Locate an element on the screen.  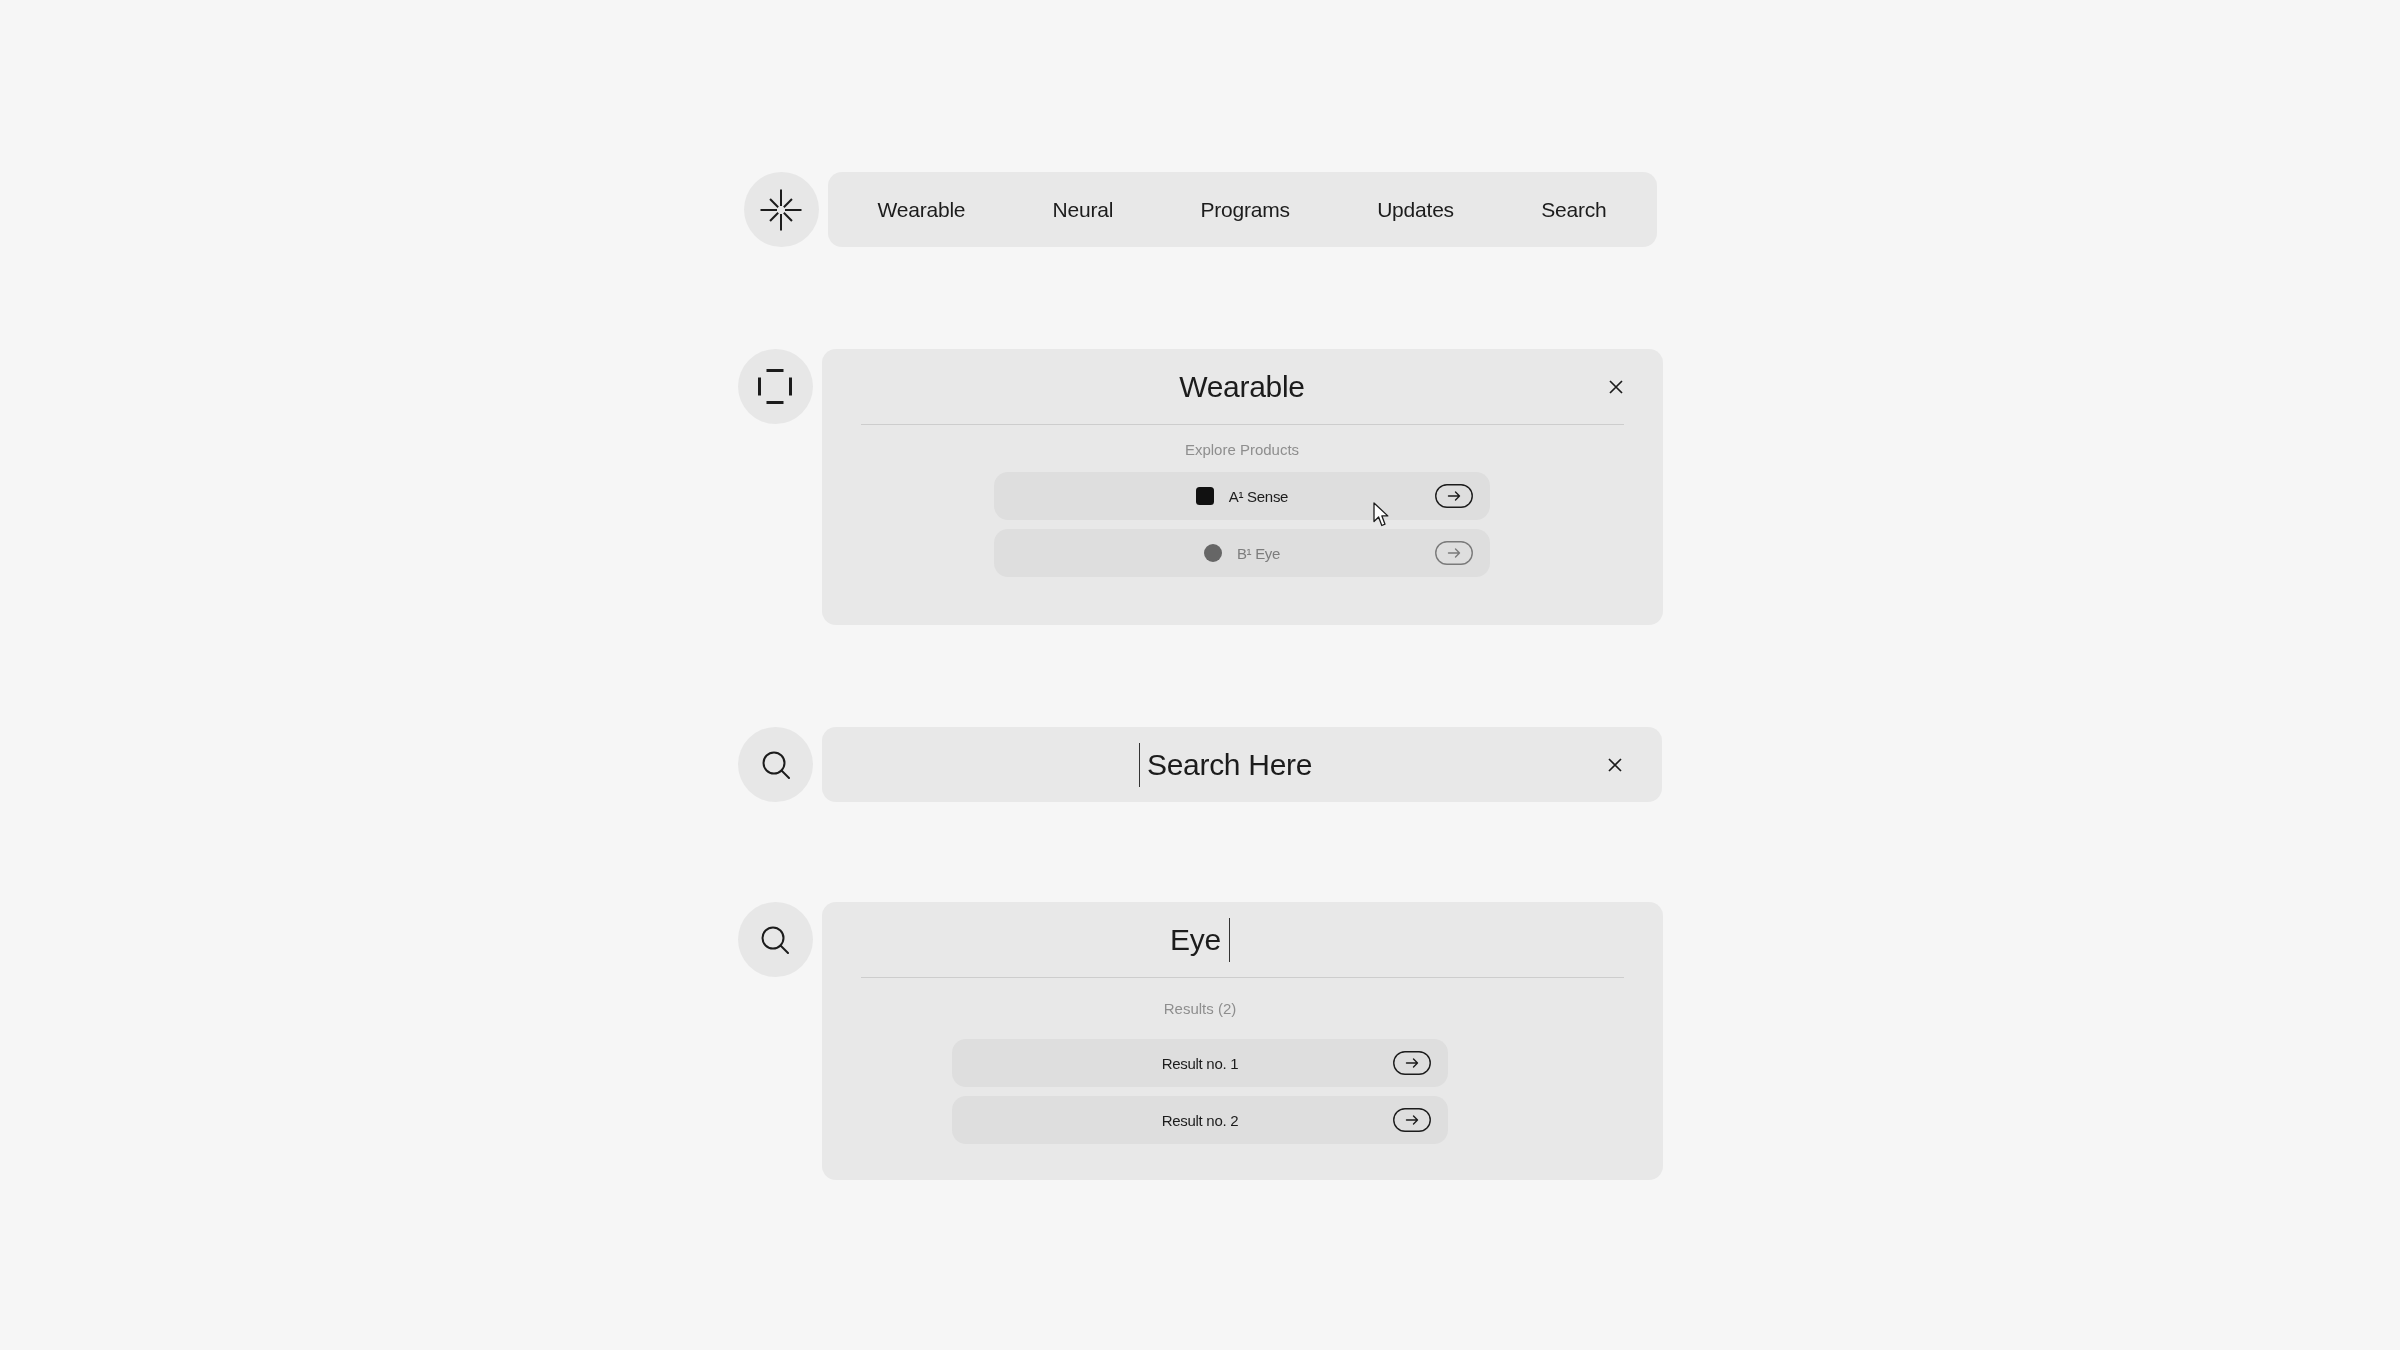
results-label: Results (2) is located at coordinates (1200, 1009).